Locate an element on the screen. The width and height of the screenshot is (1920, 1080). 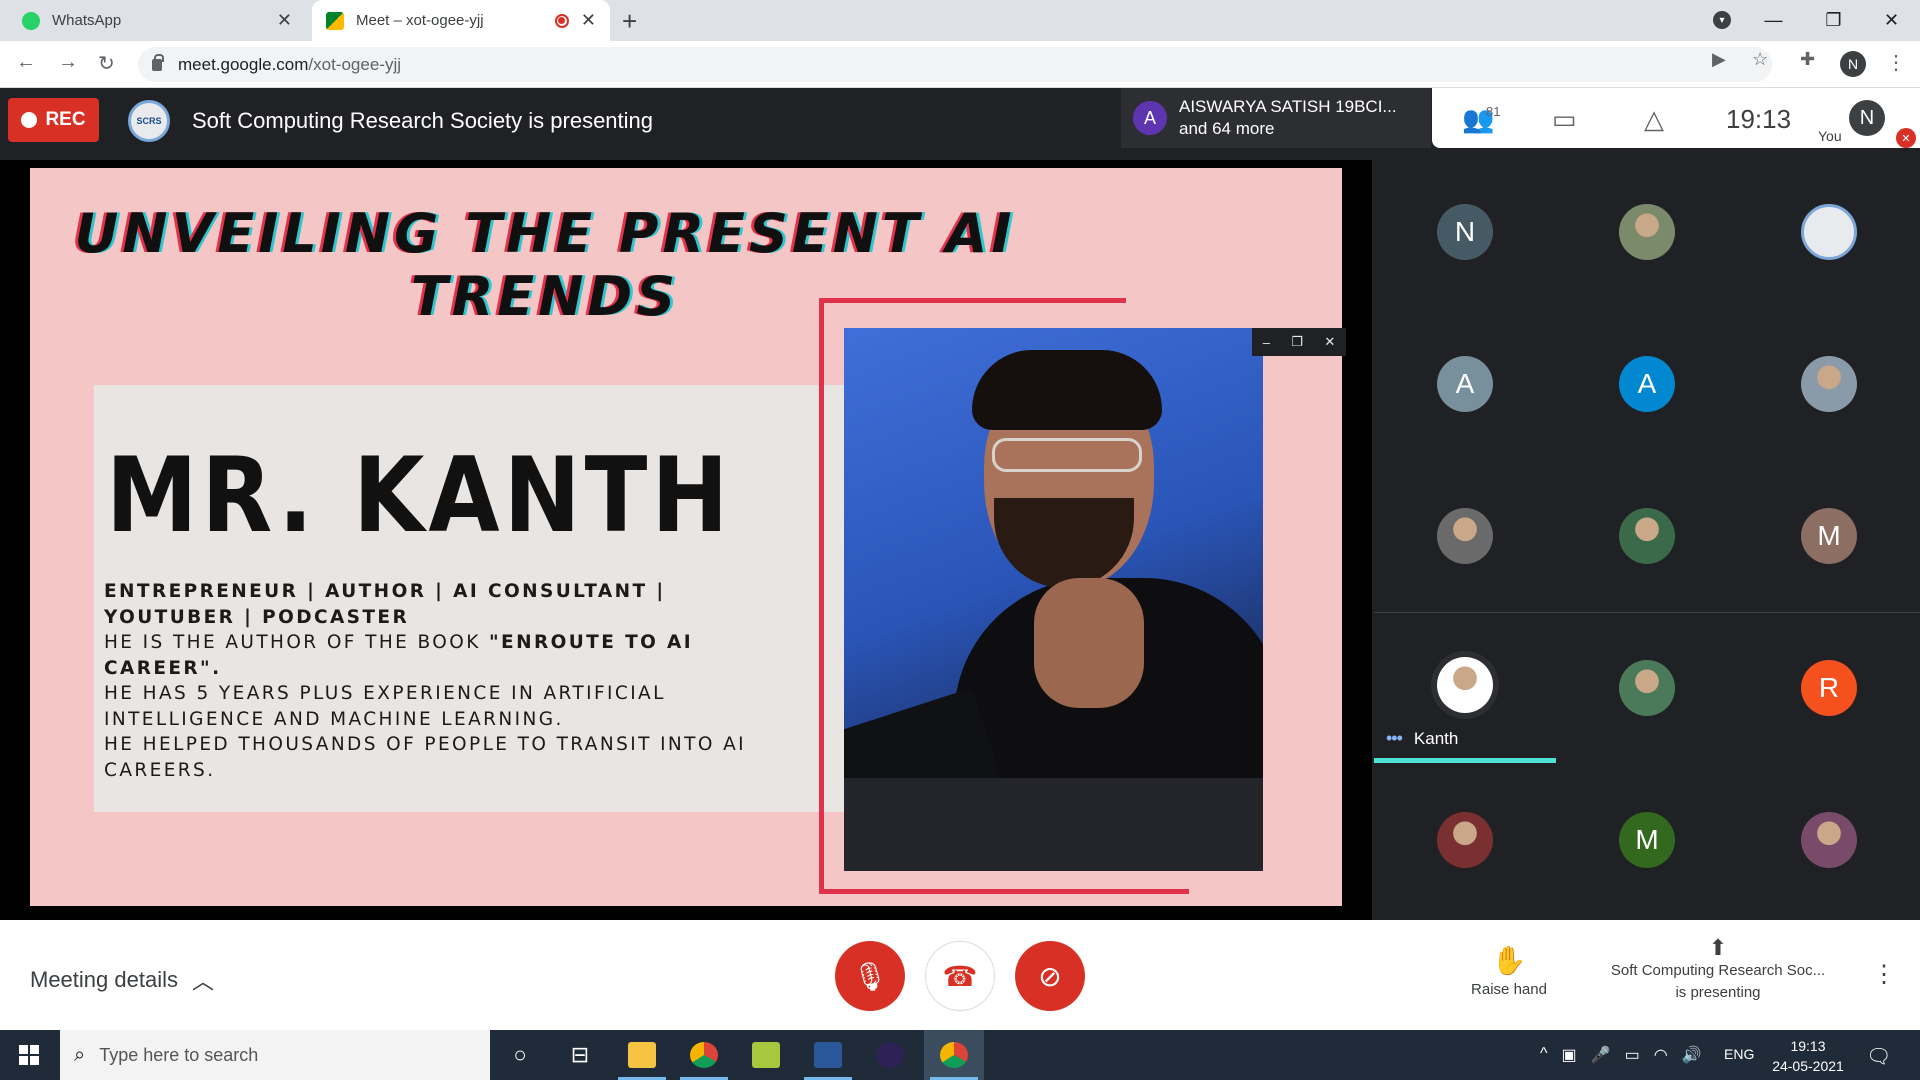
chrome-profile-icon is located at coordinates (954, 1055).